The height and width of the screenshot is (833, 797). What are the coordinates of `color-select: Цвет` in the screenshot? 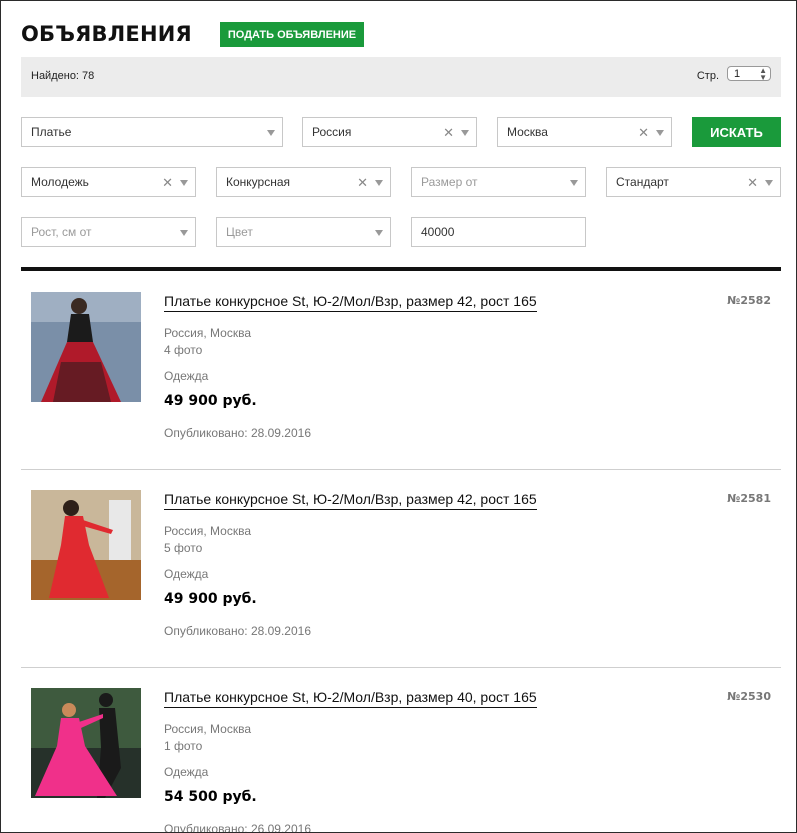 It's located at (303, 232).